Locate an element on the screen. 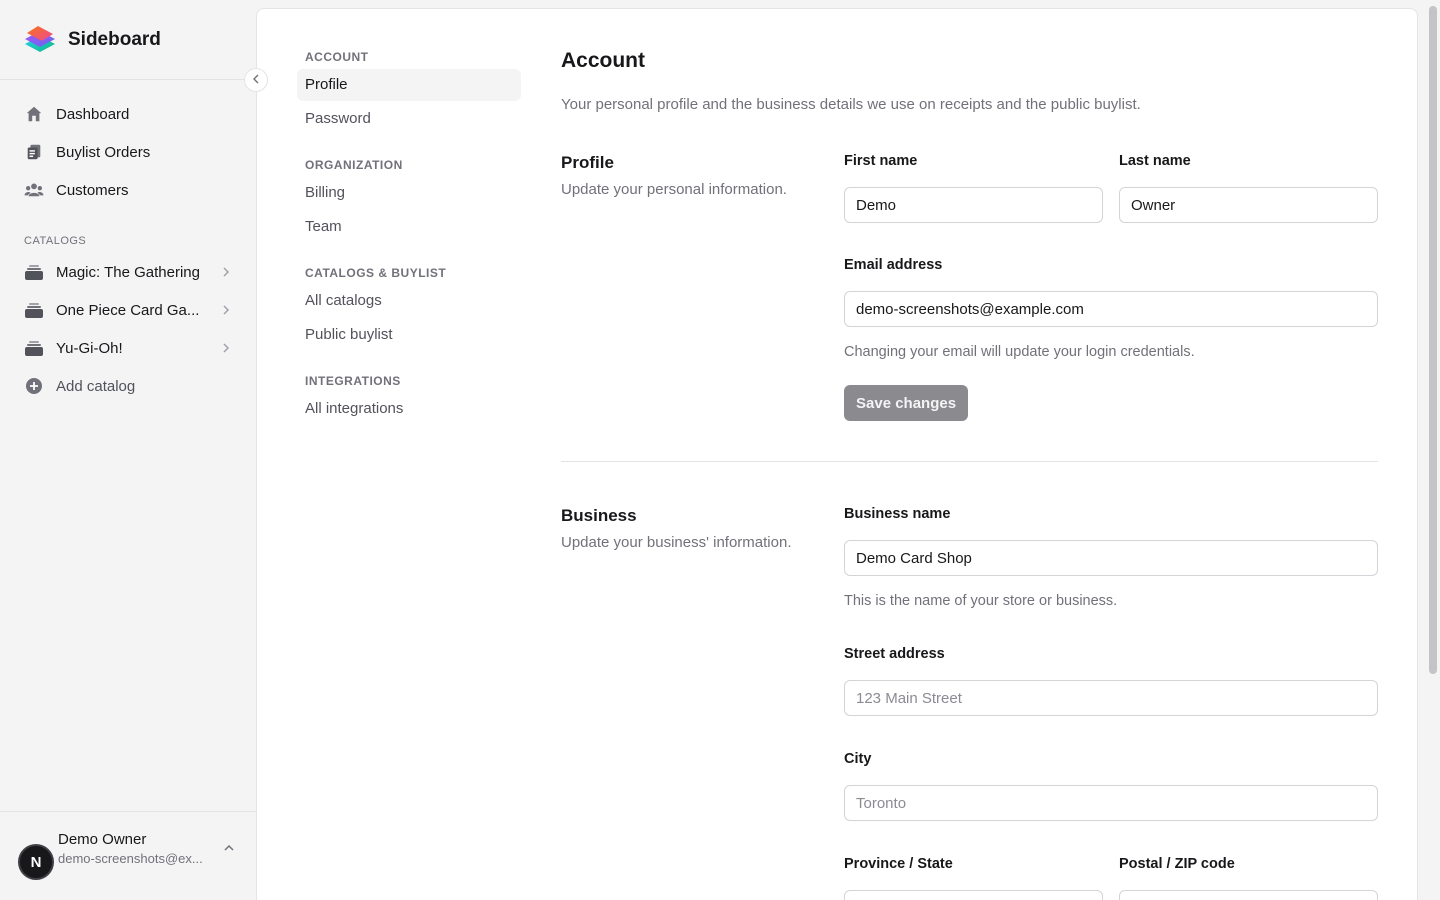 Image resolution: width=1440 pixels, height=900 pixels. brand-name: Sideboard is located at coordinates (114, 39).